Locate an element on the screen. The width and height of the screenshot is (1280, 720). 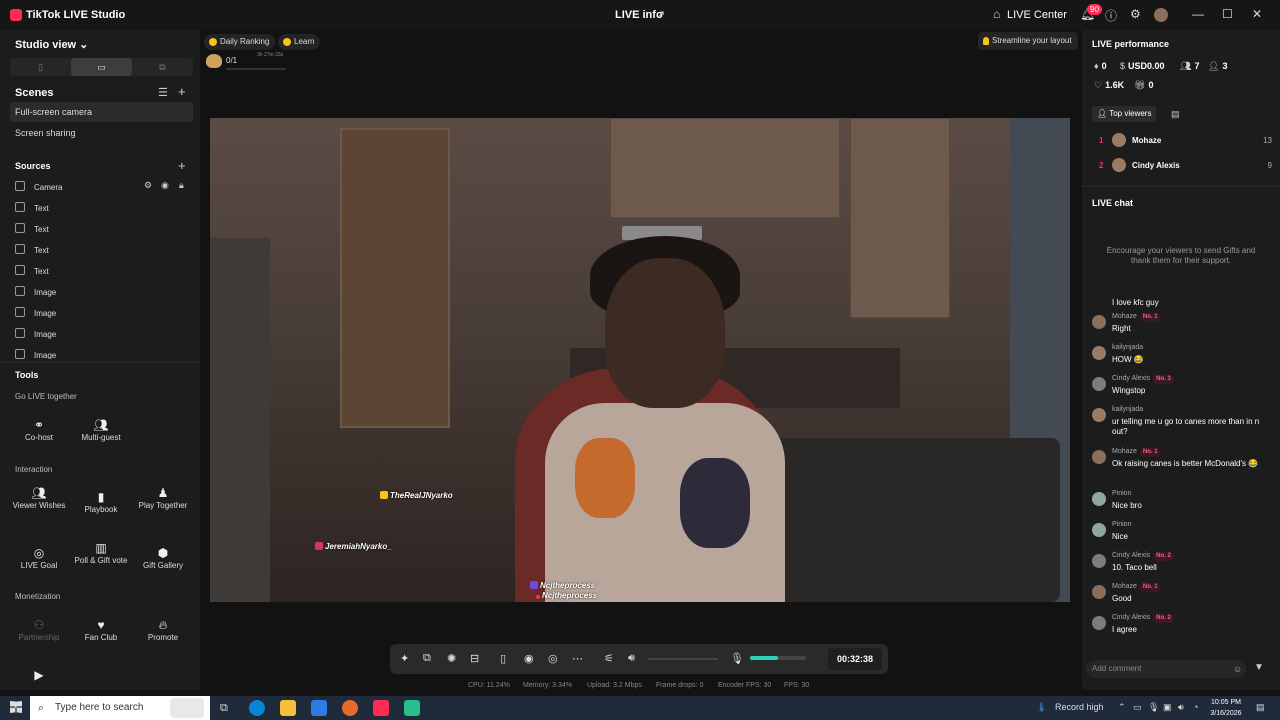
poll-gift-vote-button: ▥ Poll & Gift vote is located at coordinates (101, 554).